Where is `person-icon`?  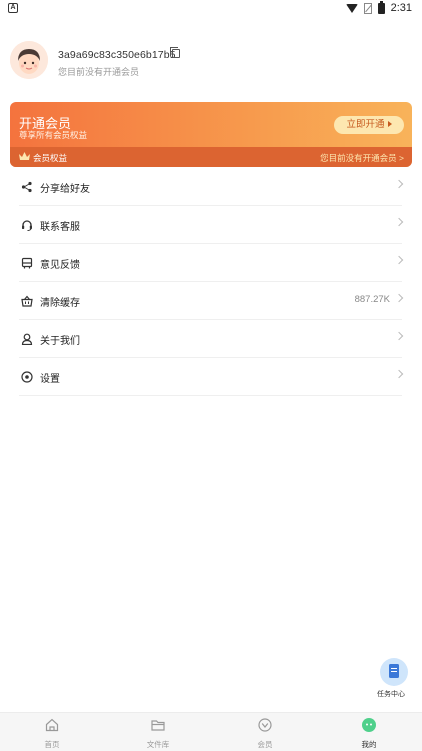 person-icon is located at coordinates (27, 339).